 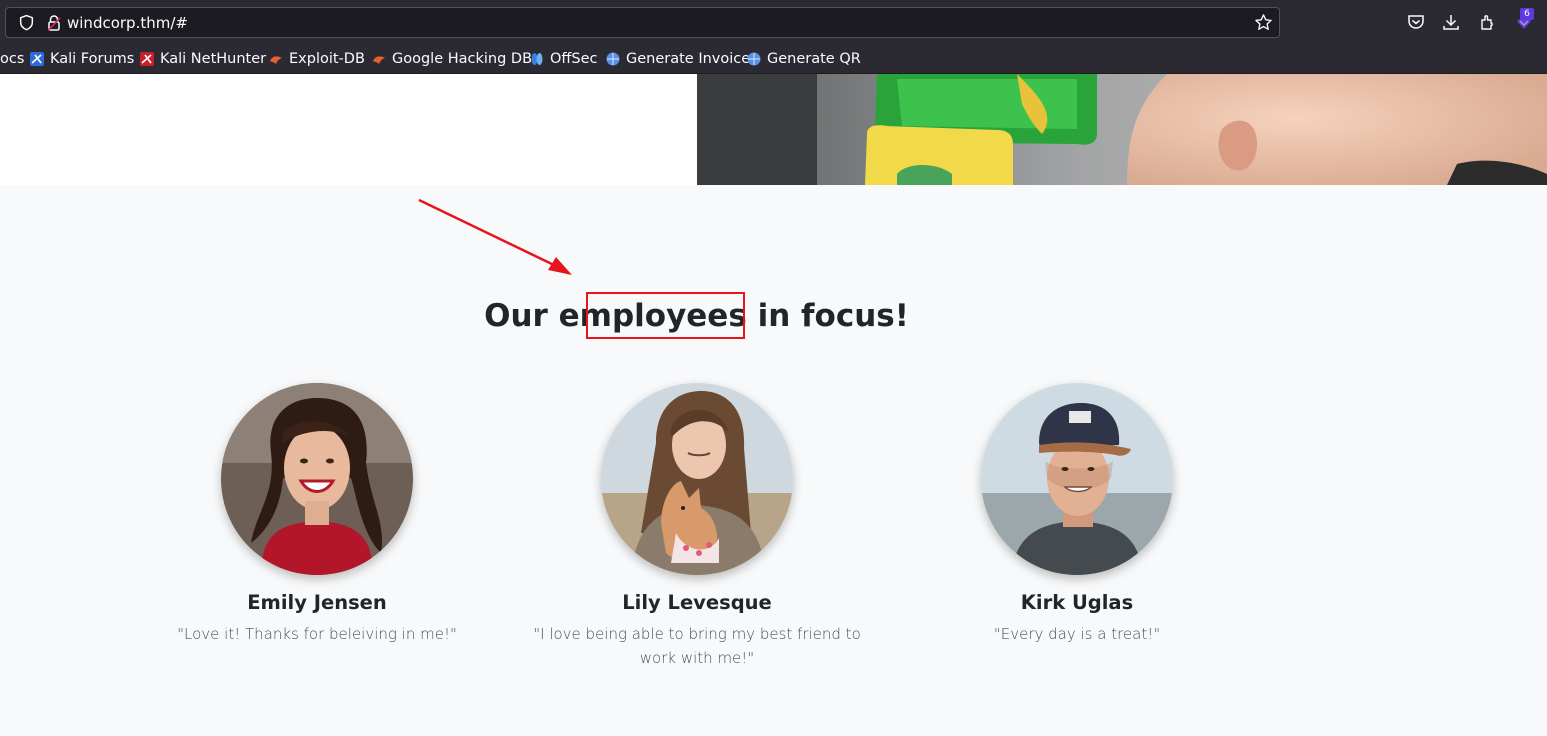 I want to click on browser-toolbar: windcorp.thm/# 6, so click(x=773, y=22).